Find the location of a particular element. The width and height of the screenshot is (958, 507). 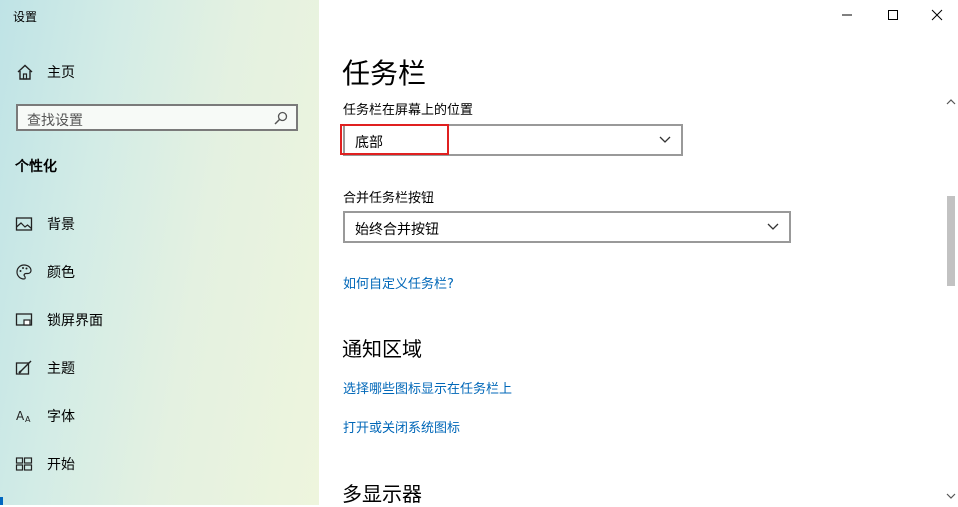

sidebar-item-start: 开始 is located at coordinates (45, 464).